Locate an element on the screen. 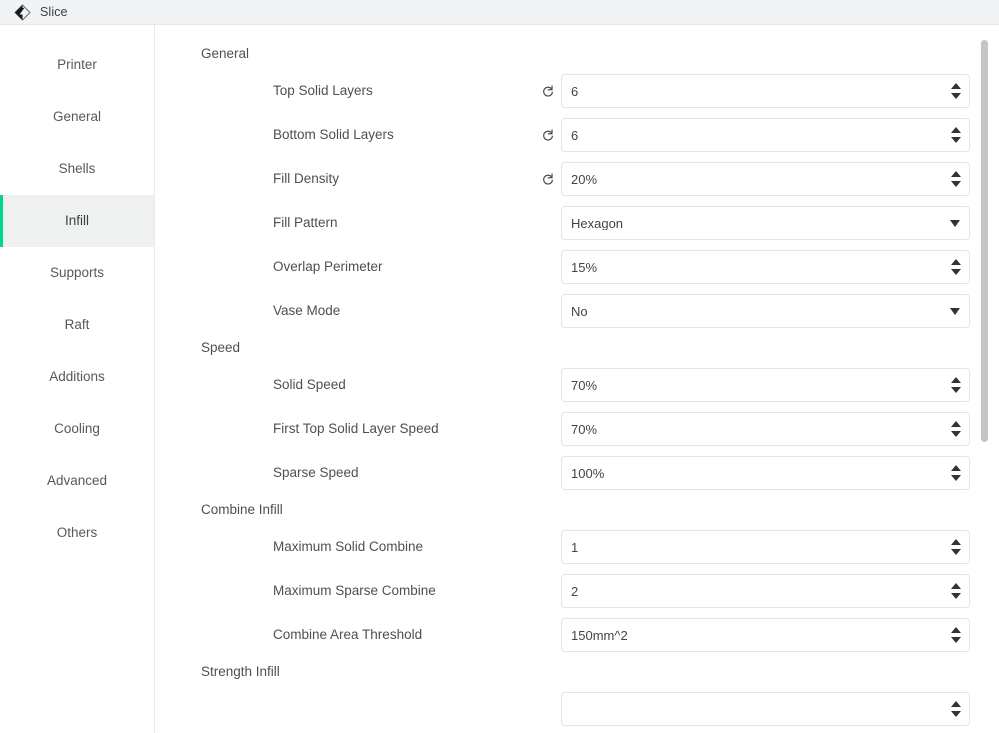 The image size is (999, 733). sidebar-item-label: Supports is located at coordinates (77, 273).